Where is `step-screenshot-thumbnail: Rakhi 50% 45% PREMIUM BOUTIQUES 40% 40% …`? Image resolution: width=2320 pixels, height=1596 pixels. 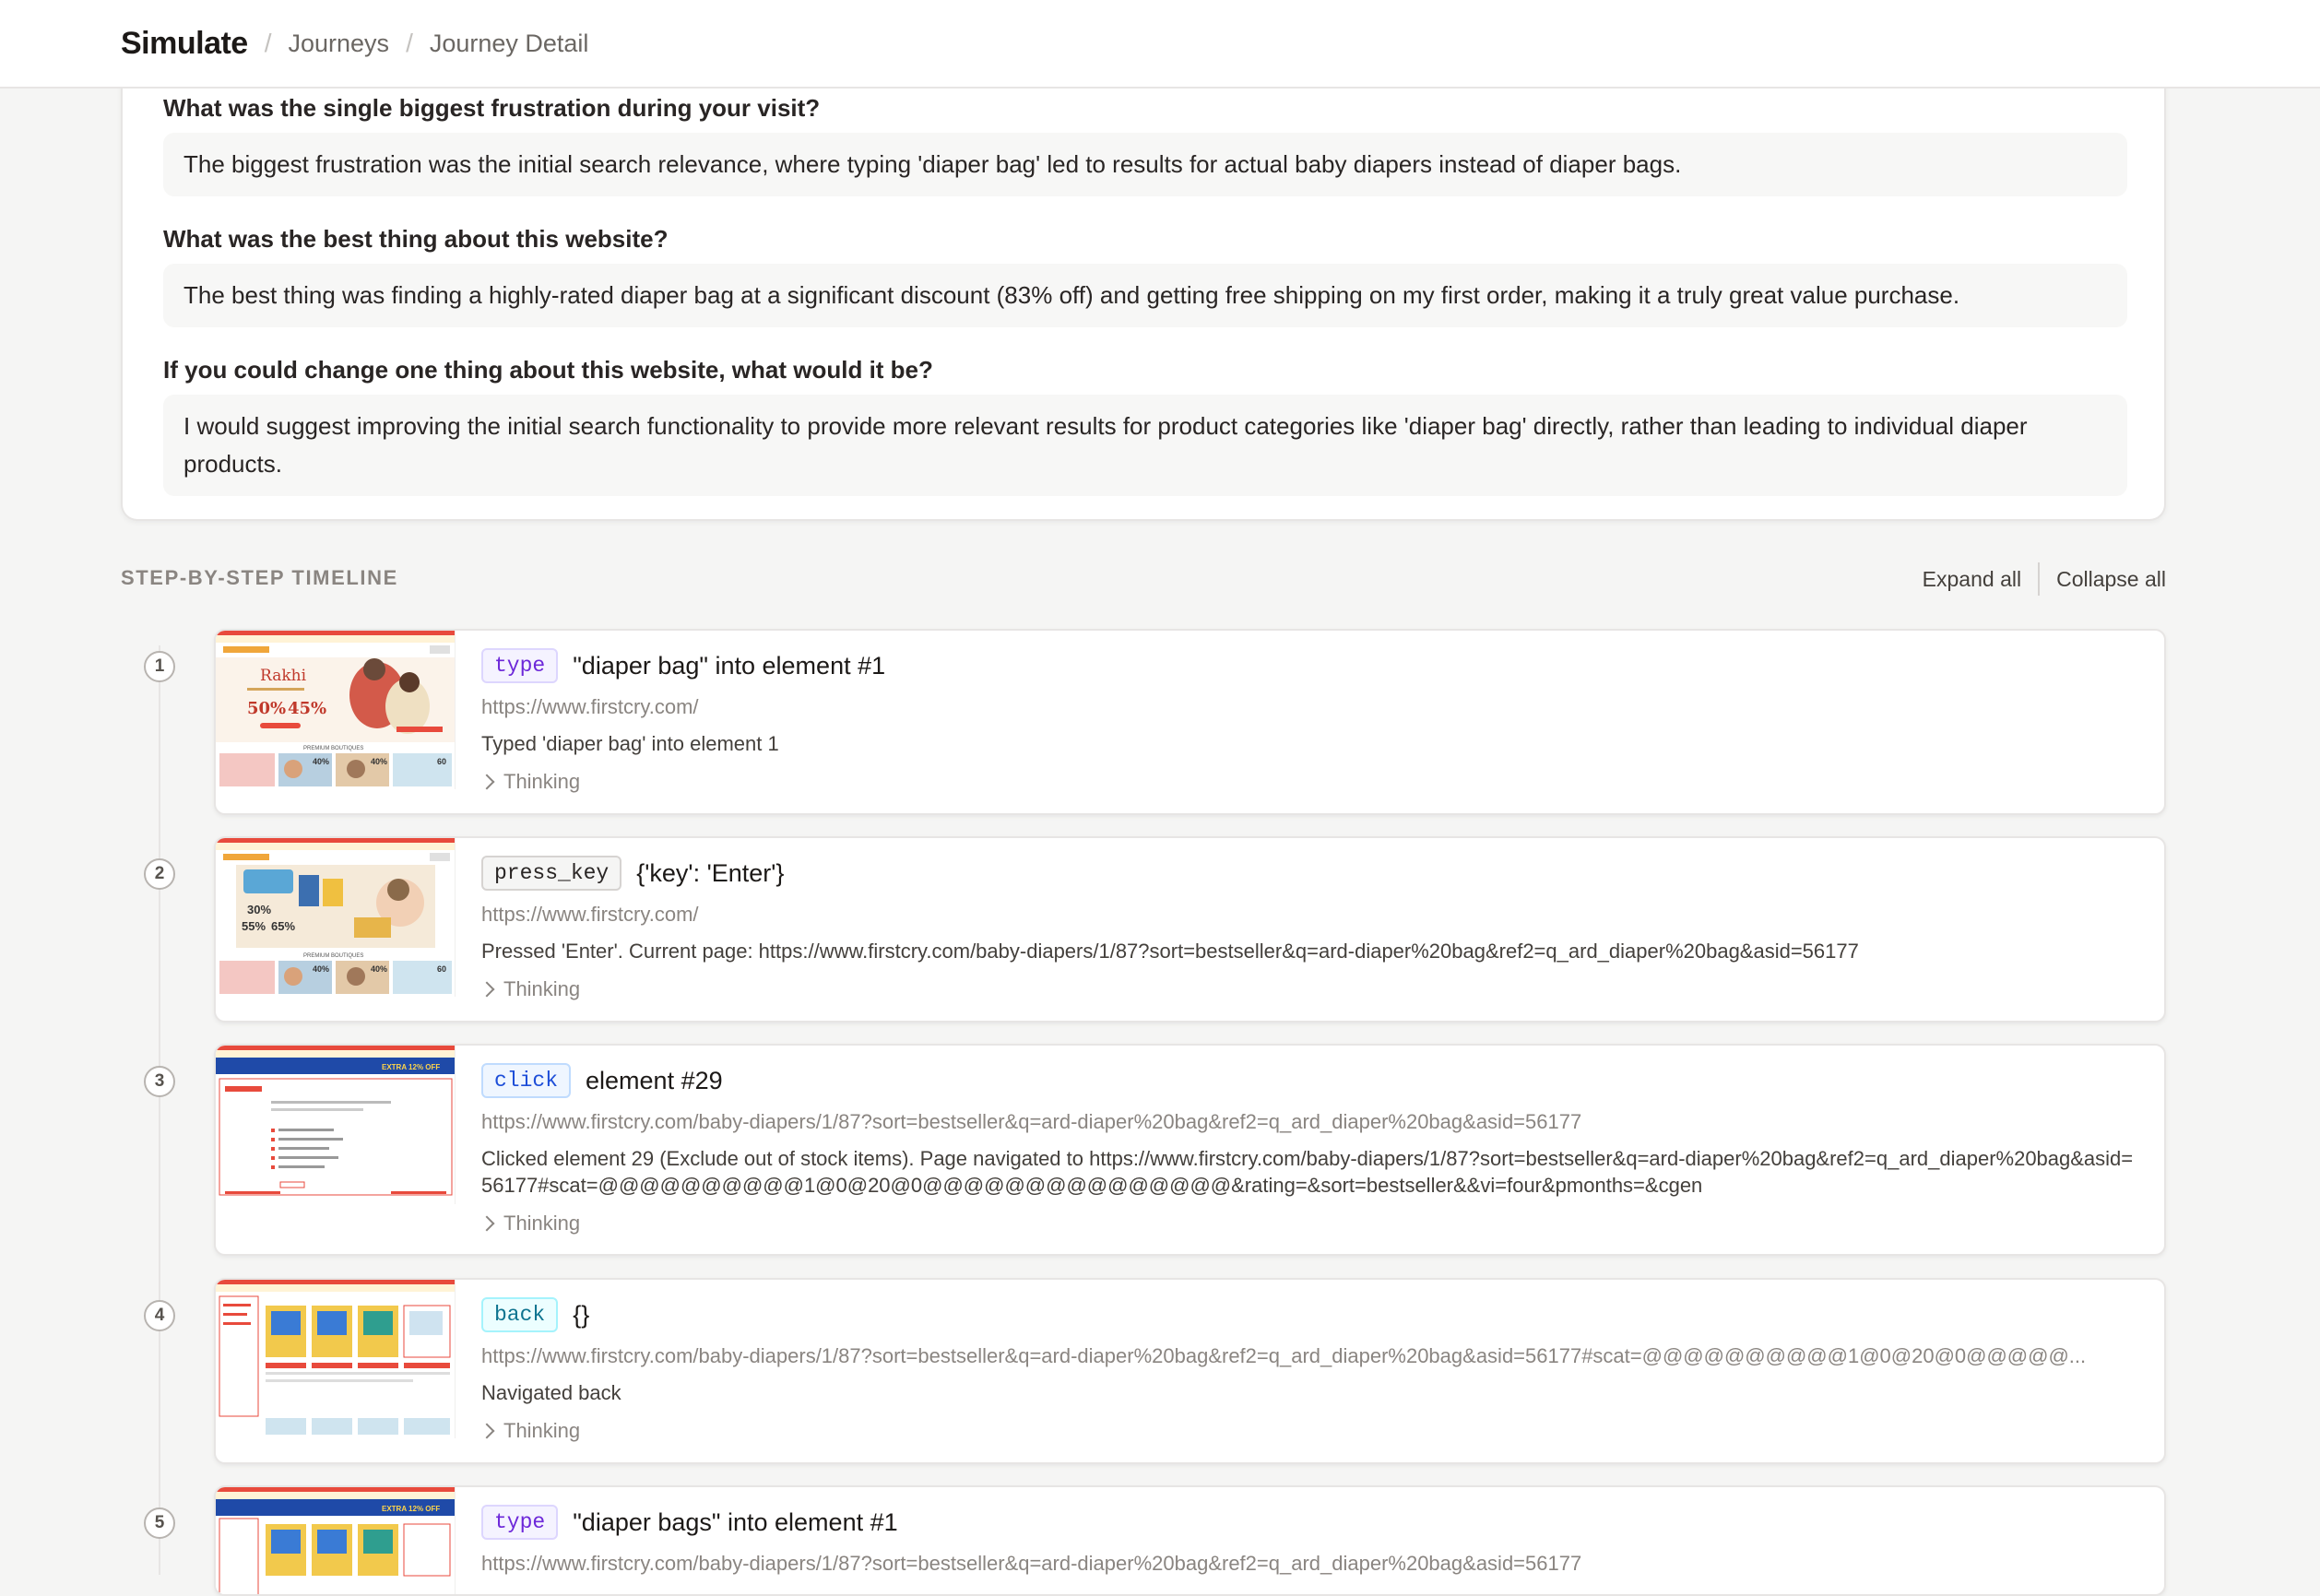
step-screenshot-thumbnail: Rakhi 50% 45% PREMIUM BOUTIQUES 40% 40% … is located at coordinates (336, 710).